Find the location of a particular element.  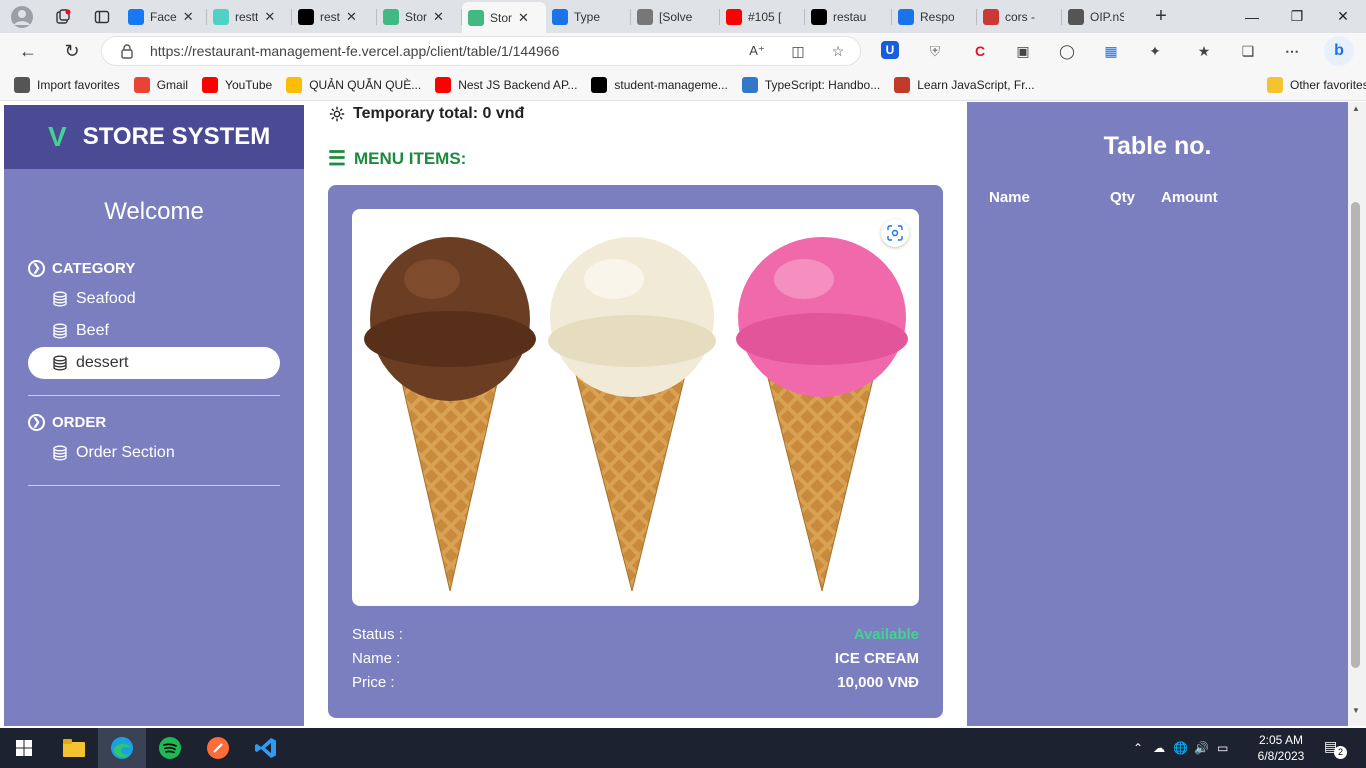

browser-tab: Face ✕ is located at coordinates (164, 16).